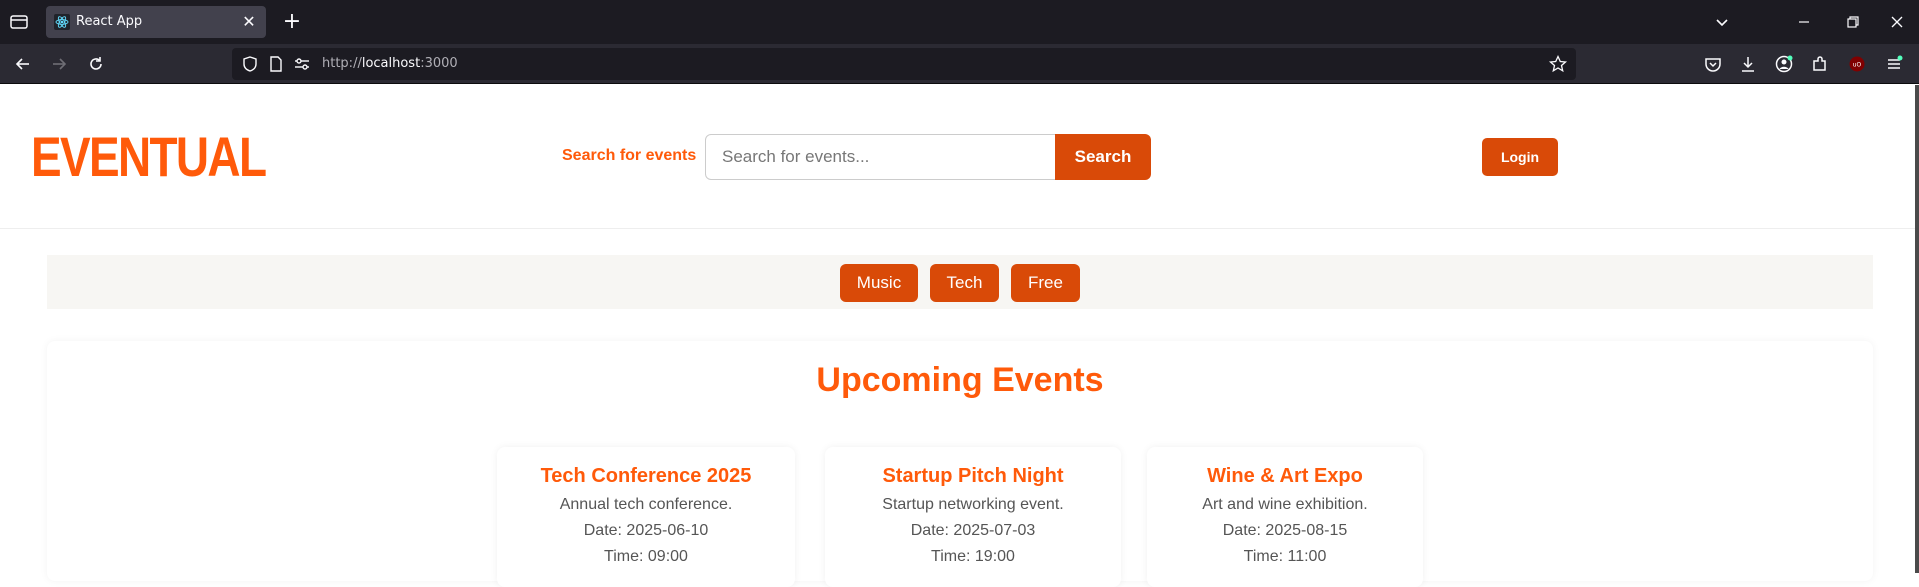 This screenshot has height=587, width=1919. Describe the element at coordinates (249, 22) in the screenshot. I see `close-tab-icon: ✕` at that location.